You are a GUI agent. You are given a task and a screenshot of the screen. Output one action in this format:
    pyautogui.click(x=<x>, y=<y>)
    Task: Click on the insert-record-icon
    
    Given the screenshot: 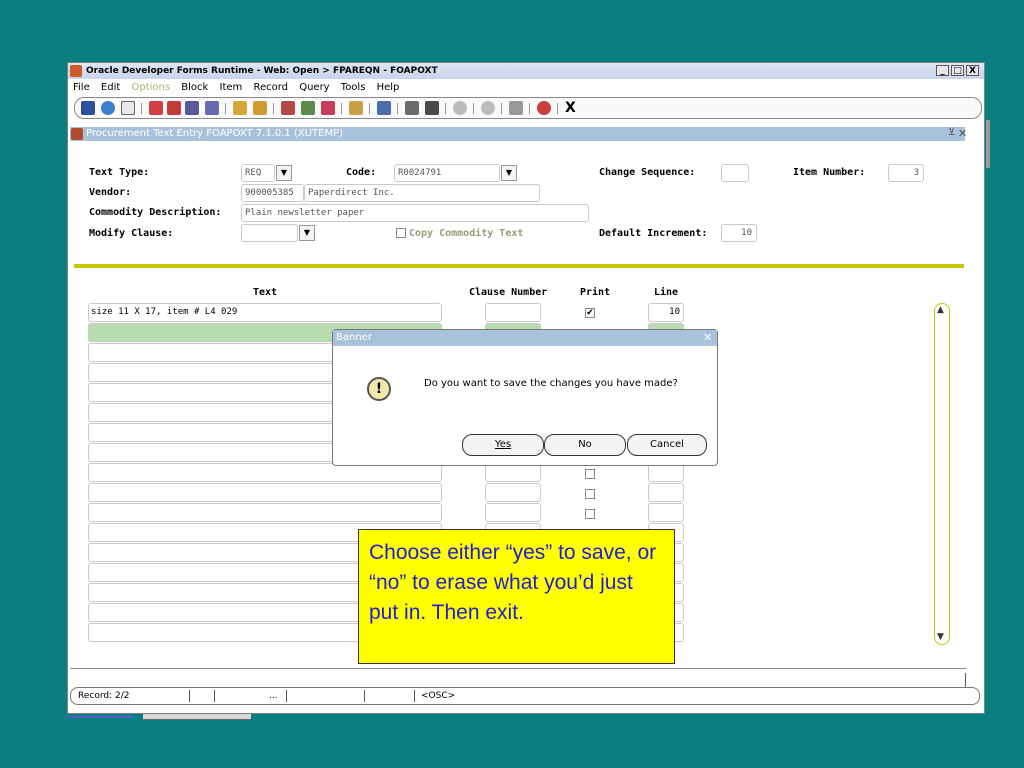 What is the action you would take?
    pyautogui.click(x=240, y=108)
    